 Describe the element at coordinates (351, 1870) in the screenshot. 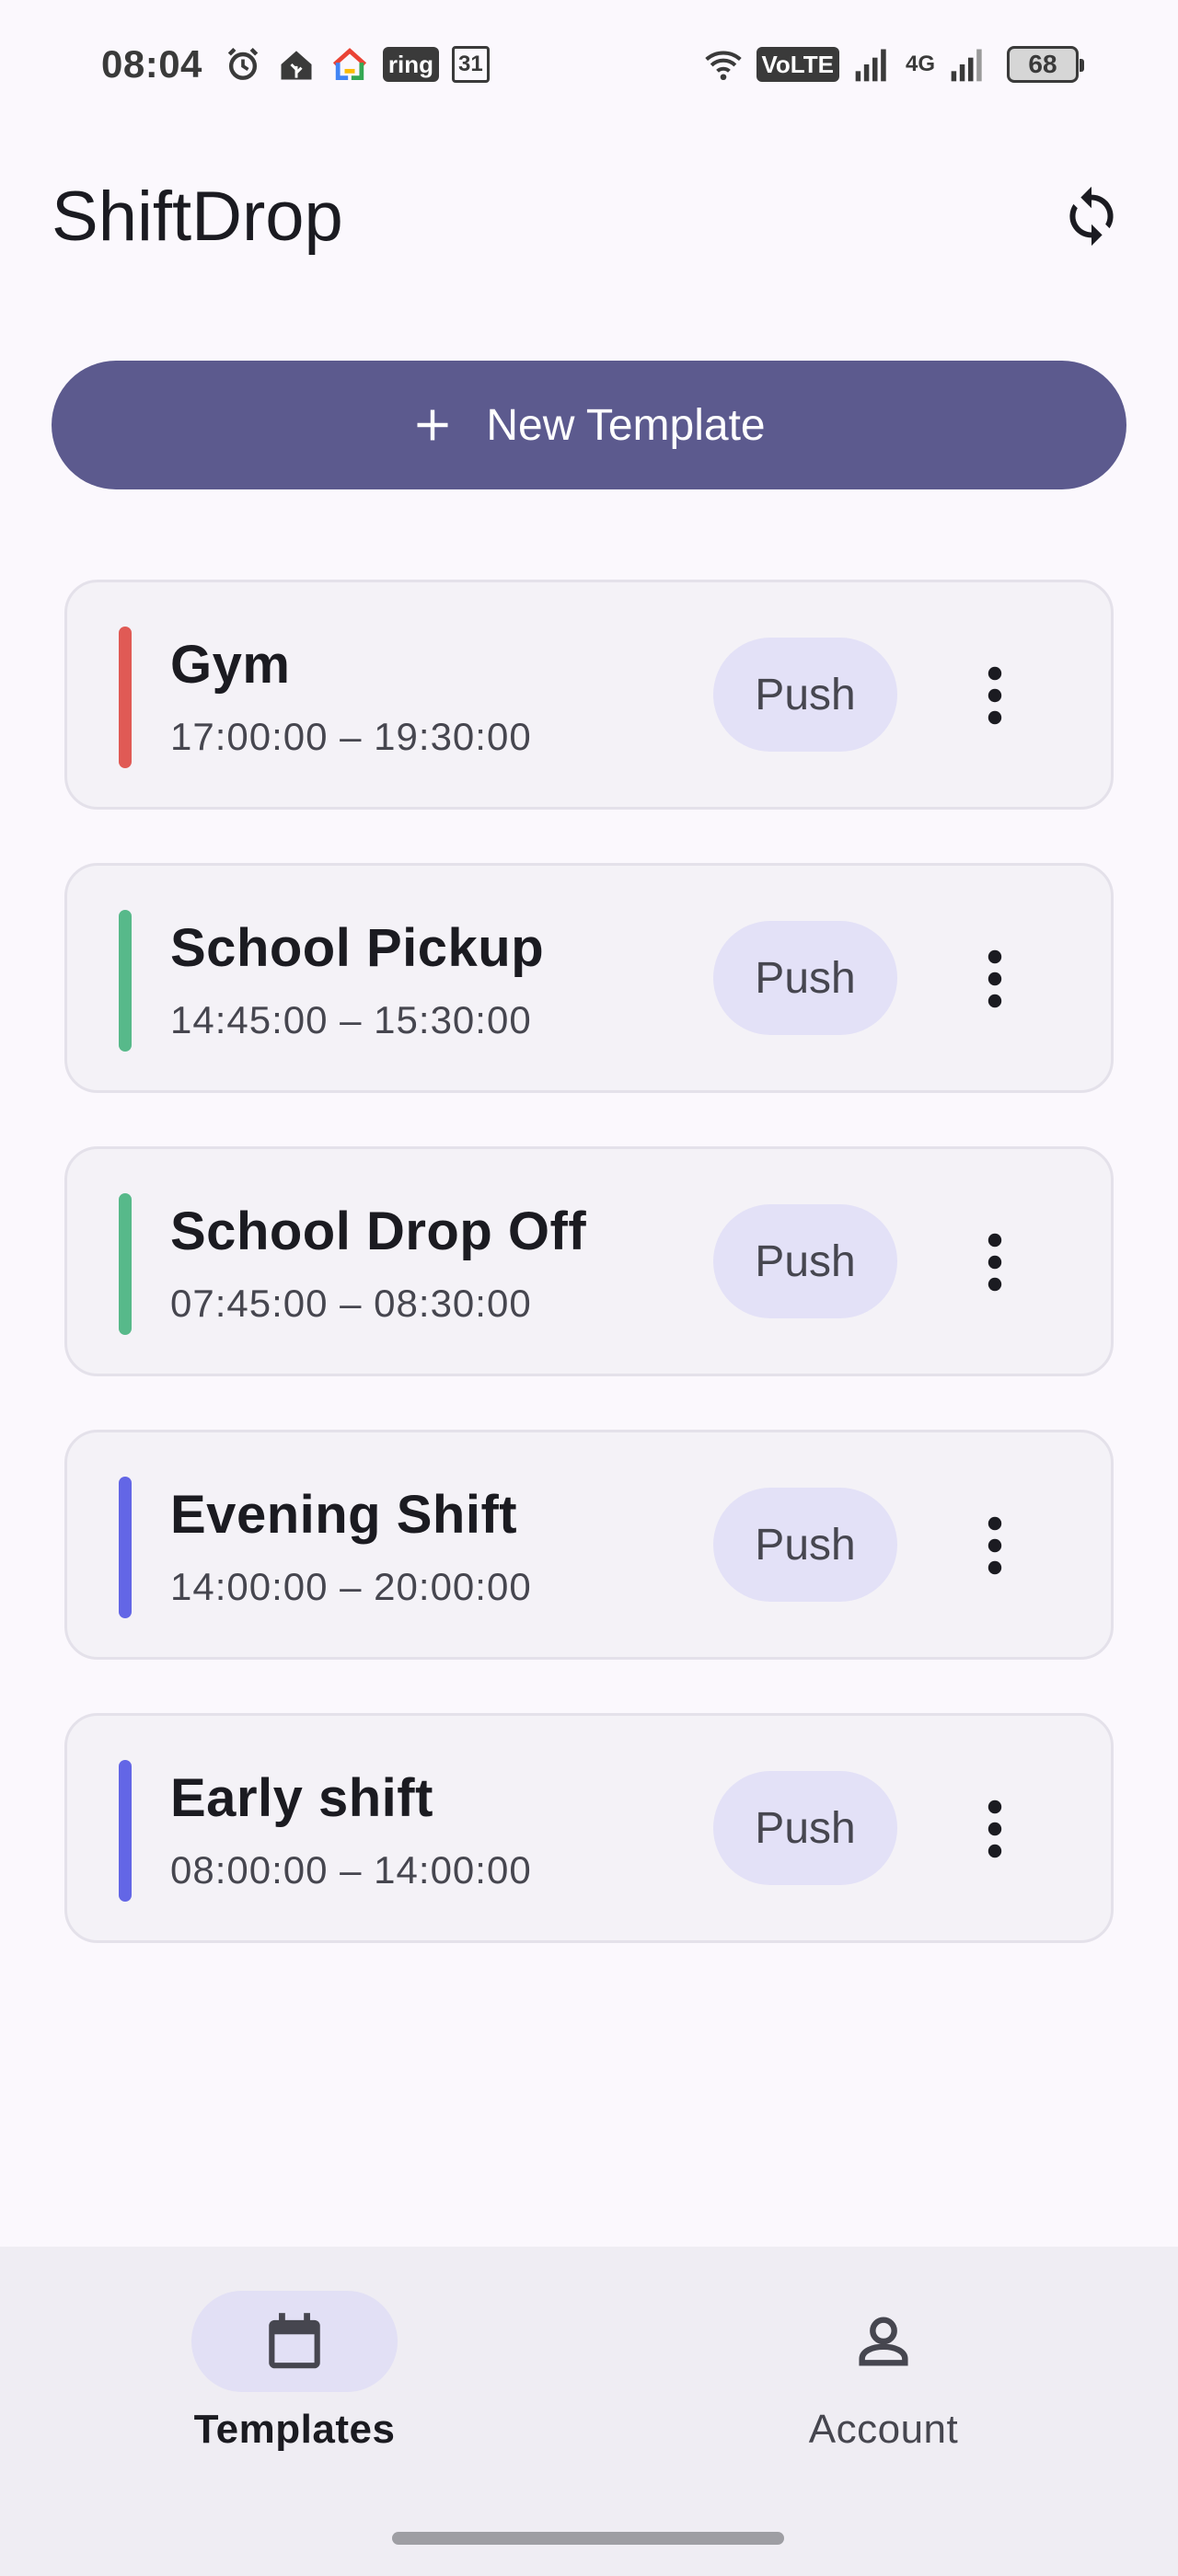

I see `template-time: 08:00:00 – 14:00:00` at that location.